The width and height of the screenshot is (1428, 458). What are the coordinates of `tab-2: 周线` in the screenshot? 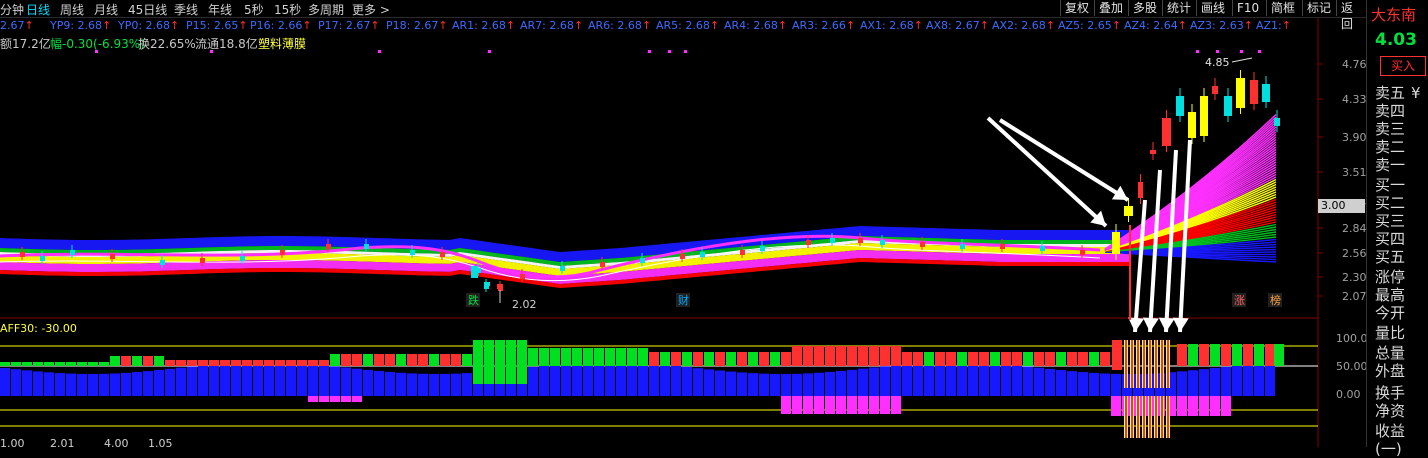 It's located at (72, 9).